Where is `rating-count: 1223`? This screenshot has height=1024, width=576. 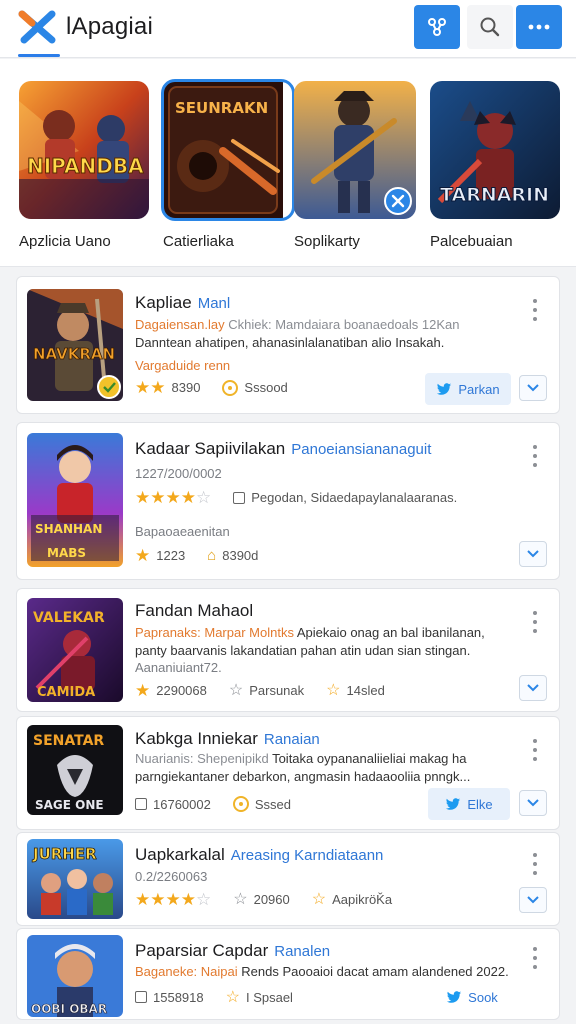
rating-count: 1223 is located at coordinates (171, 555).